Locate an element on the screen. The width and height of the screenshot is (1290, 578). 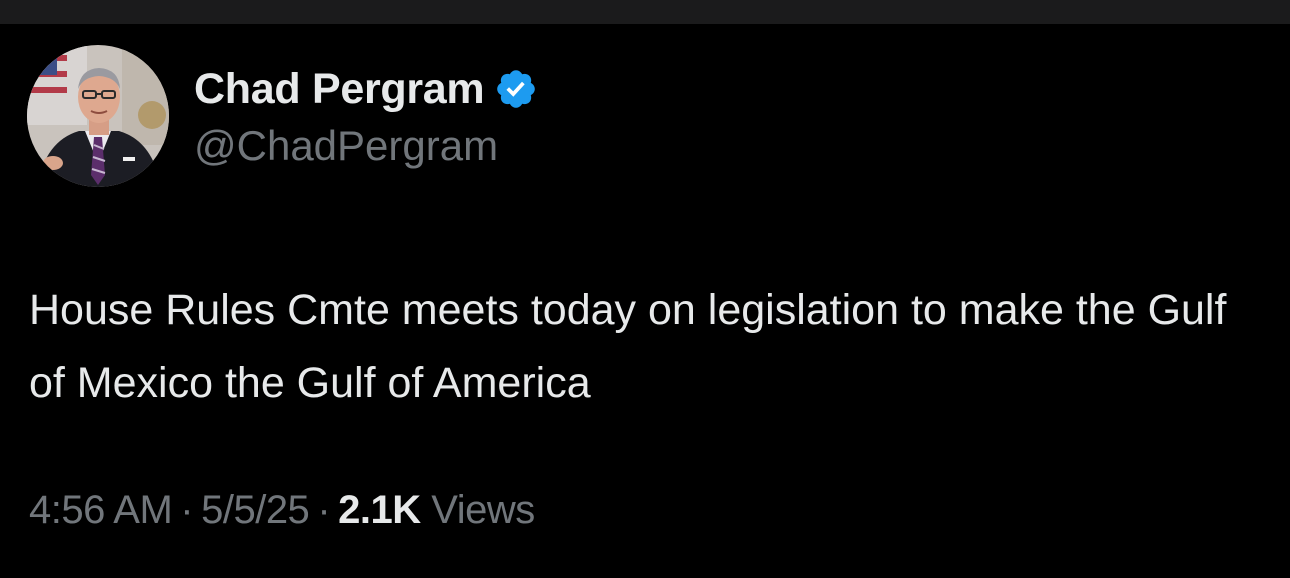
top-bar is located at coordinates (645, 12).